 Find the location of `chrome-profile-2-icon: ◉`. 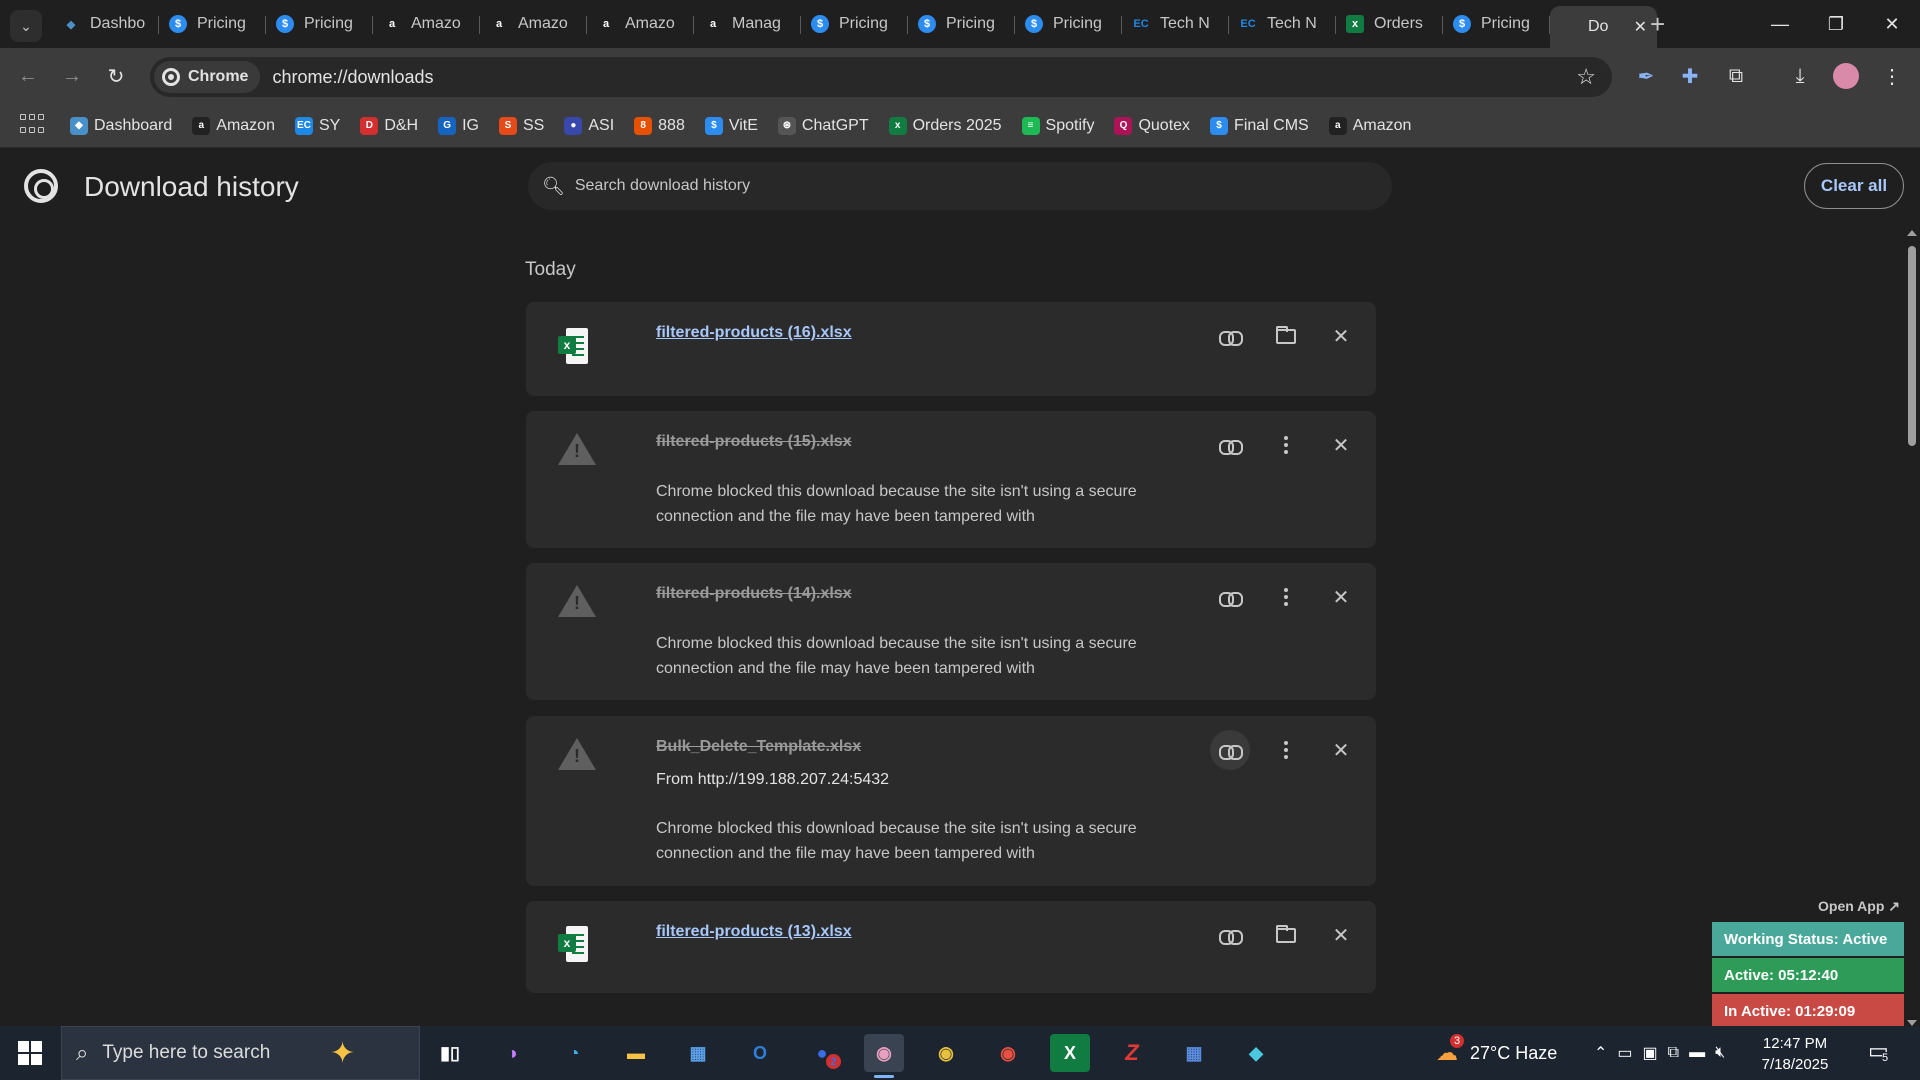

chrome-profile-2-icon: ◉ is located at coordinates (946, 1053).